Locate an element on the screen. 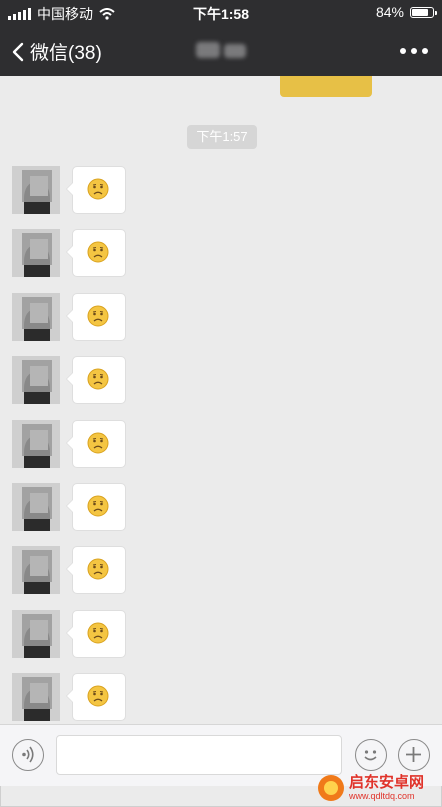 The height and width of the screenshot is (807, 442). navigation-bar: 微信(38) is located at coordinates (221, 51).